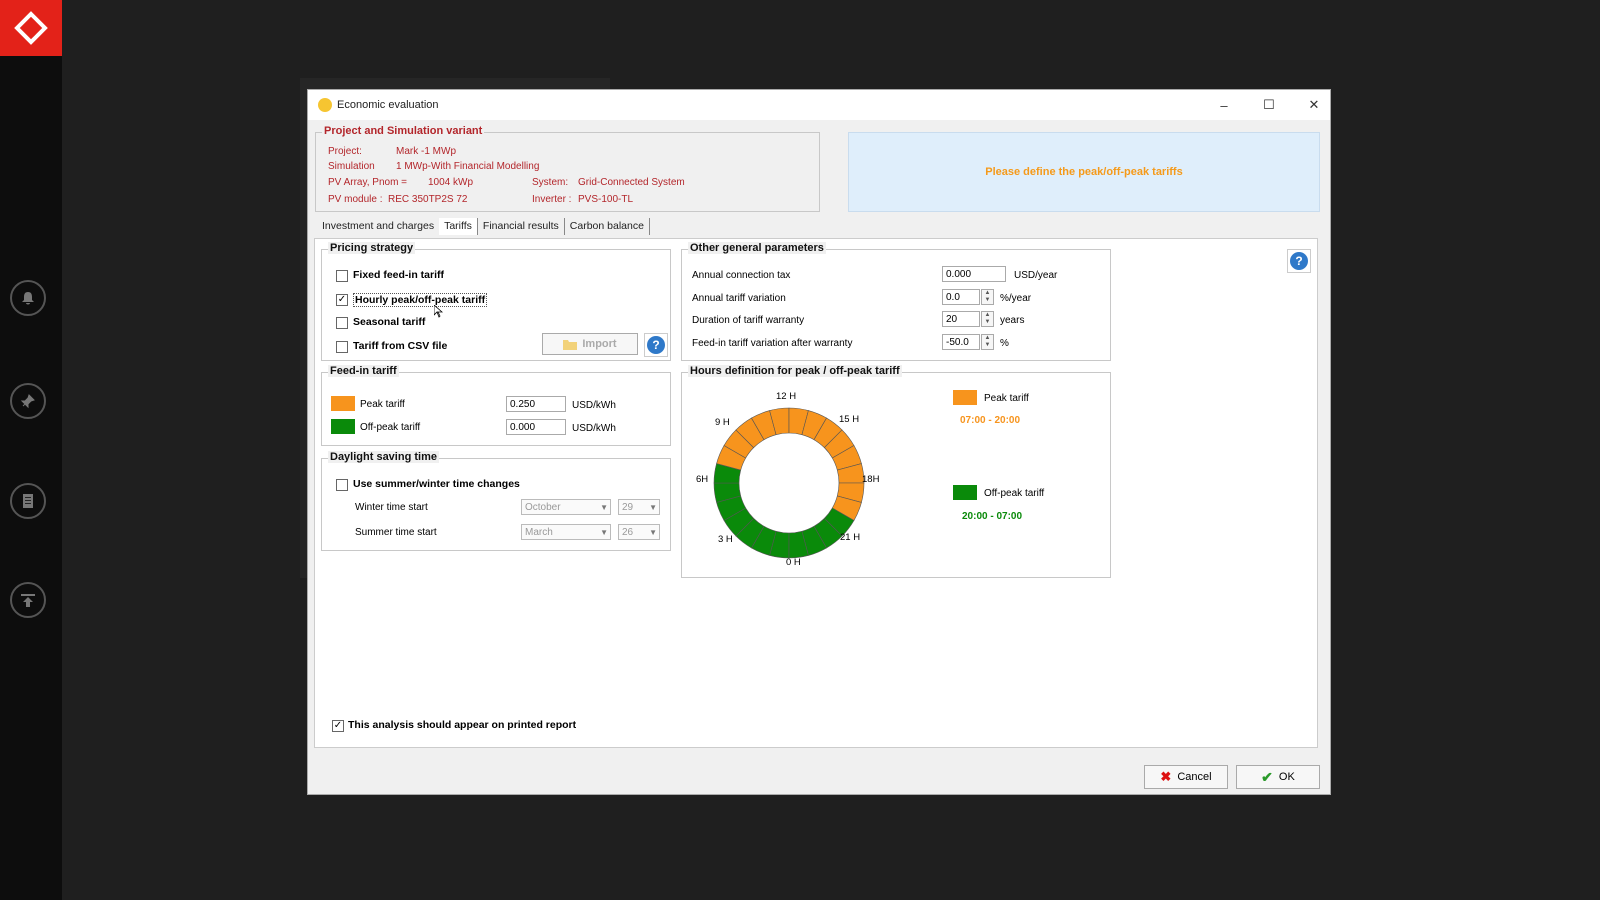 This screenshot has height=900, width=1600. Describe the element at coordinates (639, 507) in the screenshot. I see `winter-day-select: 29 ▼` at that location.